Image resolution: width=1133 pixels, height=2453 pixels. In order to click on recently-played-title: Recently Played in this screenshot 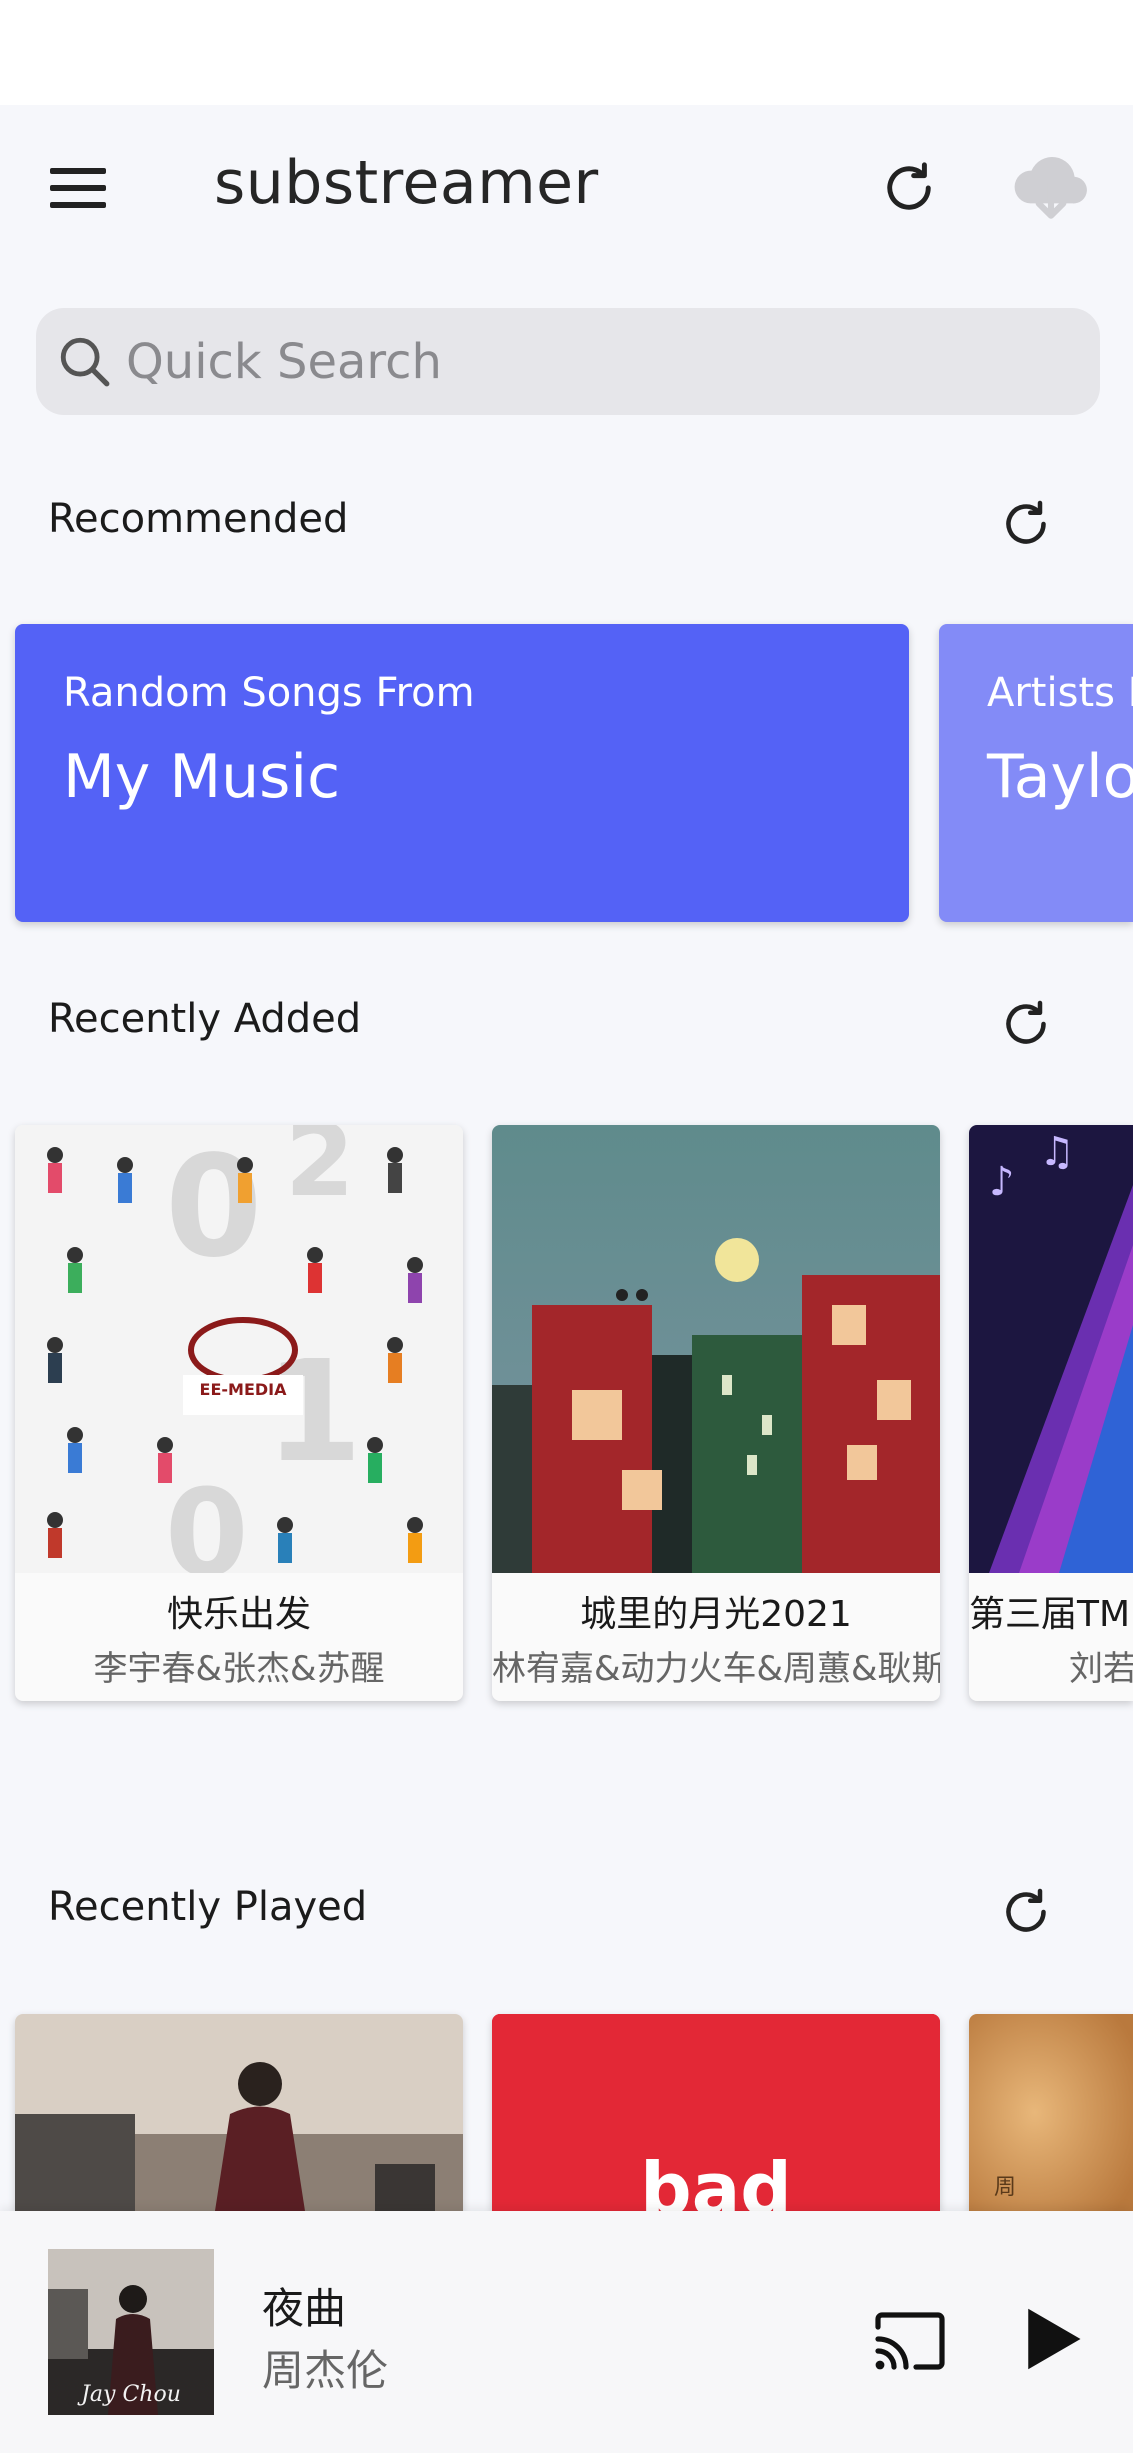, I will do `click(208, 1907)`.